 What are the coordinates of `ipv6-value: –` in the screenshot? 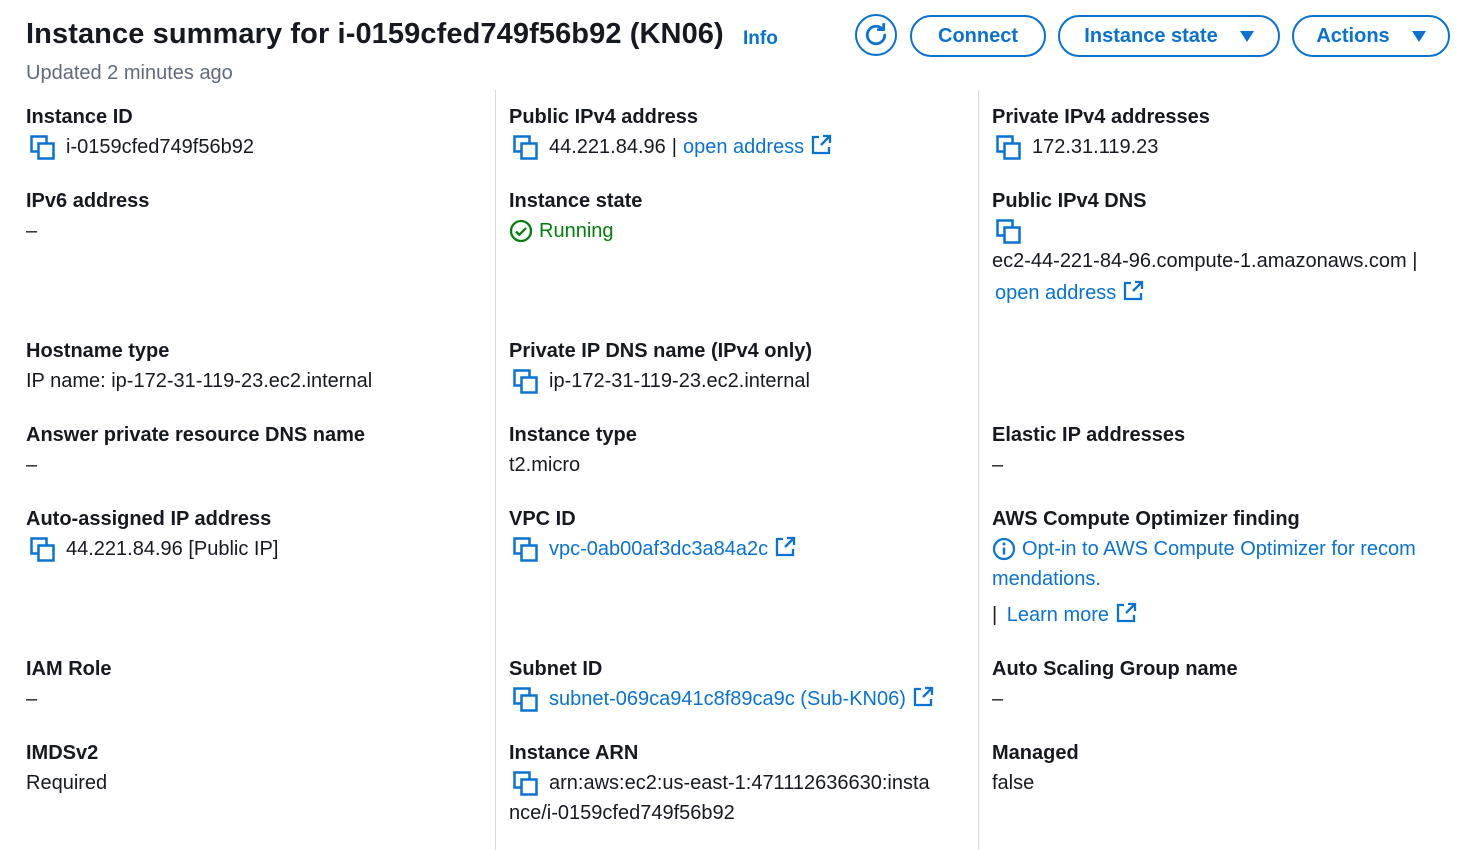 It's located at (32, 231).